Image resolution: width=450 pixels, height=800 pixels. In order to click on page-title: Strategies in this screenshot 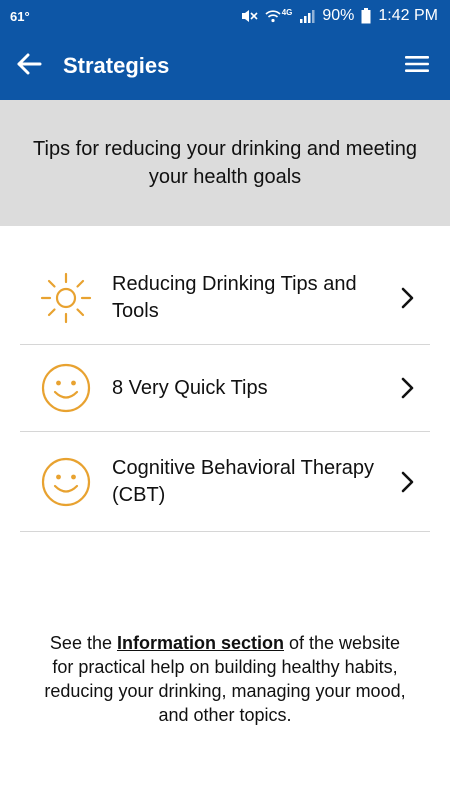, I will do `click(116, 65)`.